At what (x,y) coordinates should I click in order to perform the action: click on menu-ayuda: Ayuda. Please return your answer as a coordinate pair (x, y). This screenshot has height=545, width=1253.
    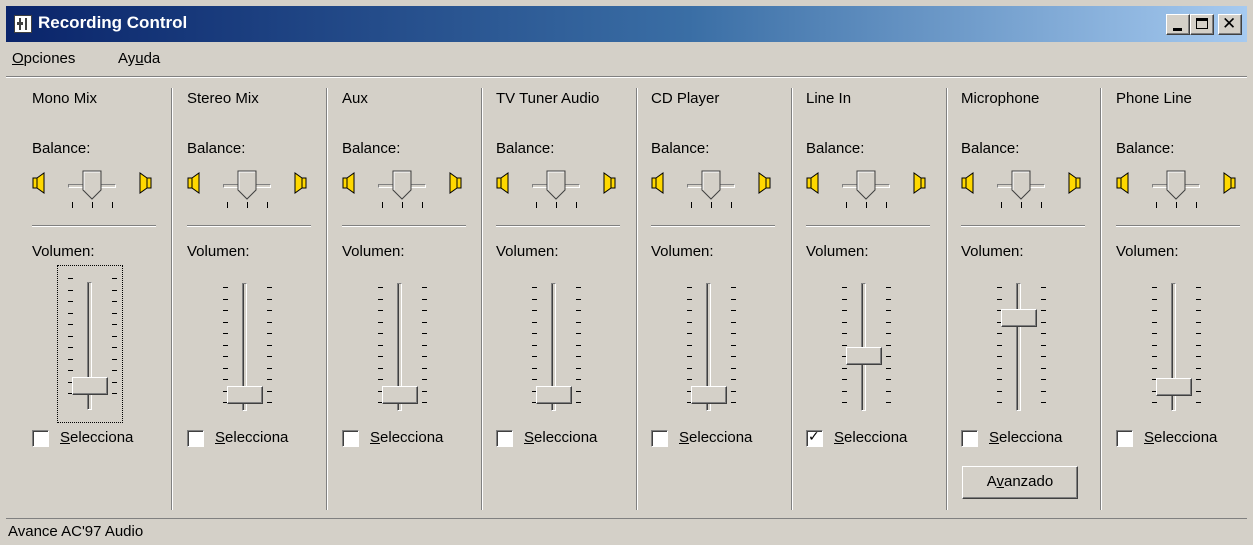
    Looking at the image, I should click on (139, 58).